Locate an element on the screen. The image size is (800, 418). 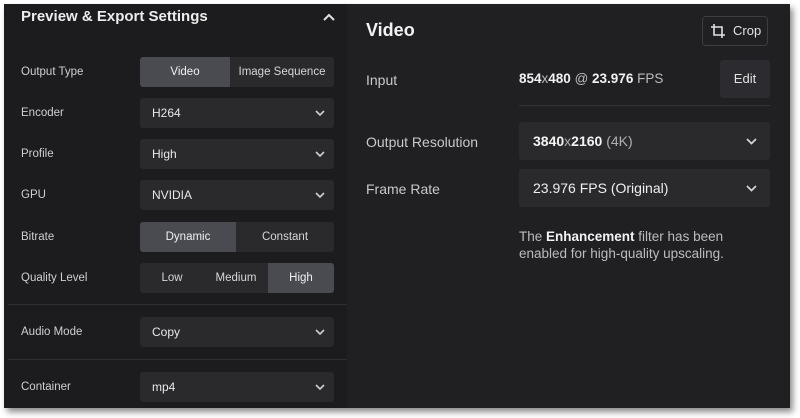
output-resolution-select: 3840x2160 (4K) is located at coordinates (644, 141).